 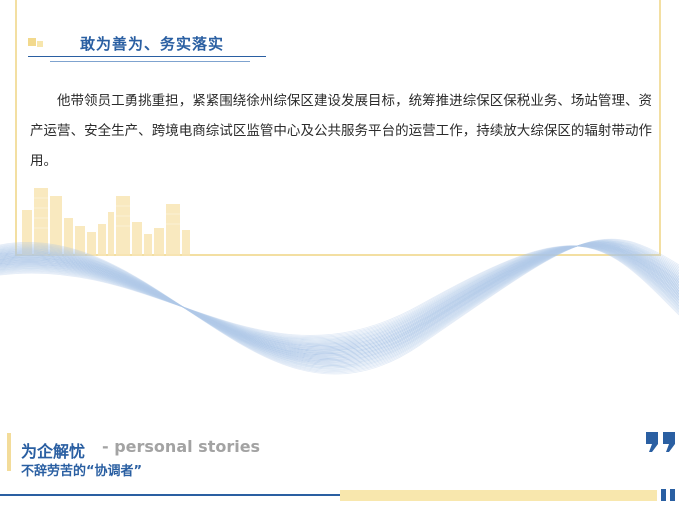 What do you see at coordinates (181, 446) in the screenshot?
I see `footer-english-subtitle: - personal stories` at bounding box center [181, 446].